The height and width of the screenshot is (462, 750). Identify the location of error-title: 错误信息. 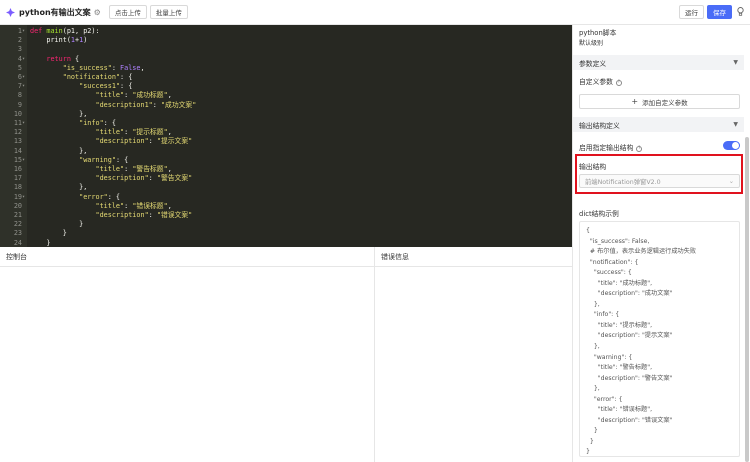
(473, 257).